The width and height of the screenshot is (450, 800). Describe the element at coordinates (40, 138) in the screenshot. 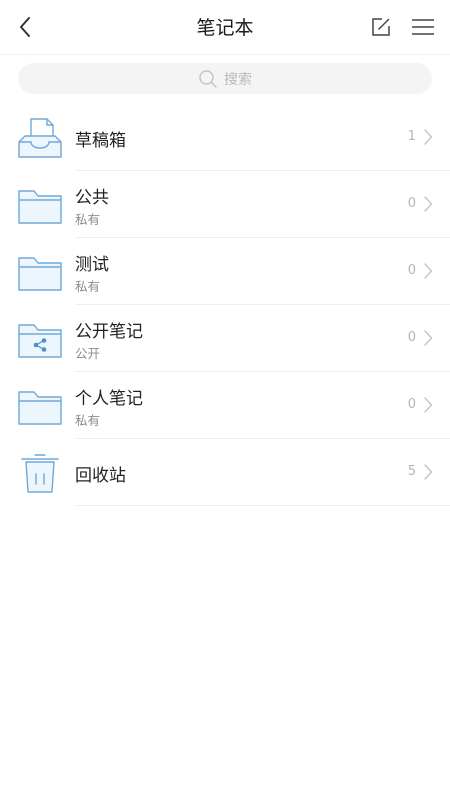

I see `inbox-tray-icon` at that location.